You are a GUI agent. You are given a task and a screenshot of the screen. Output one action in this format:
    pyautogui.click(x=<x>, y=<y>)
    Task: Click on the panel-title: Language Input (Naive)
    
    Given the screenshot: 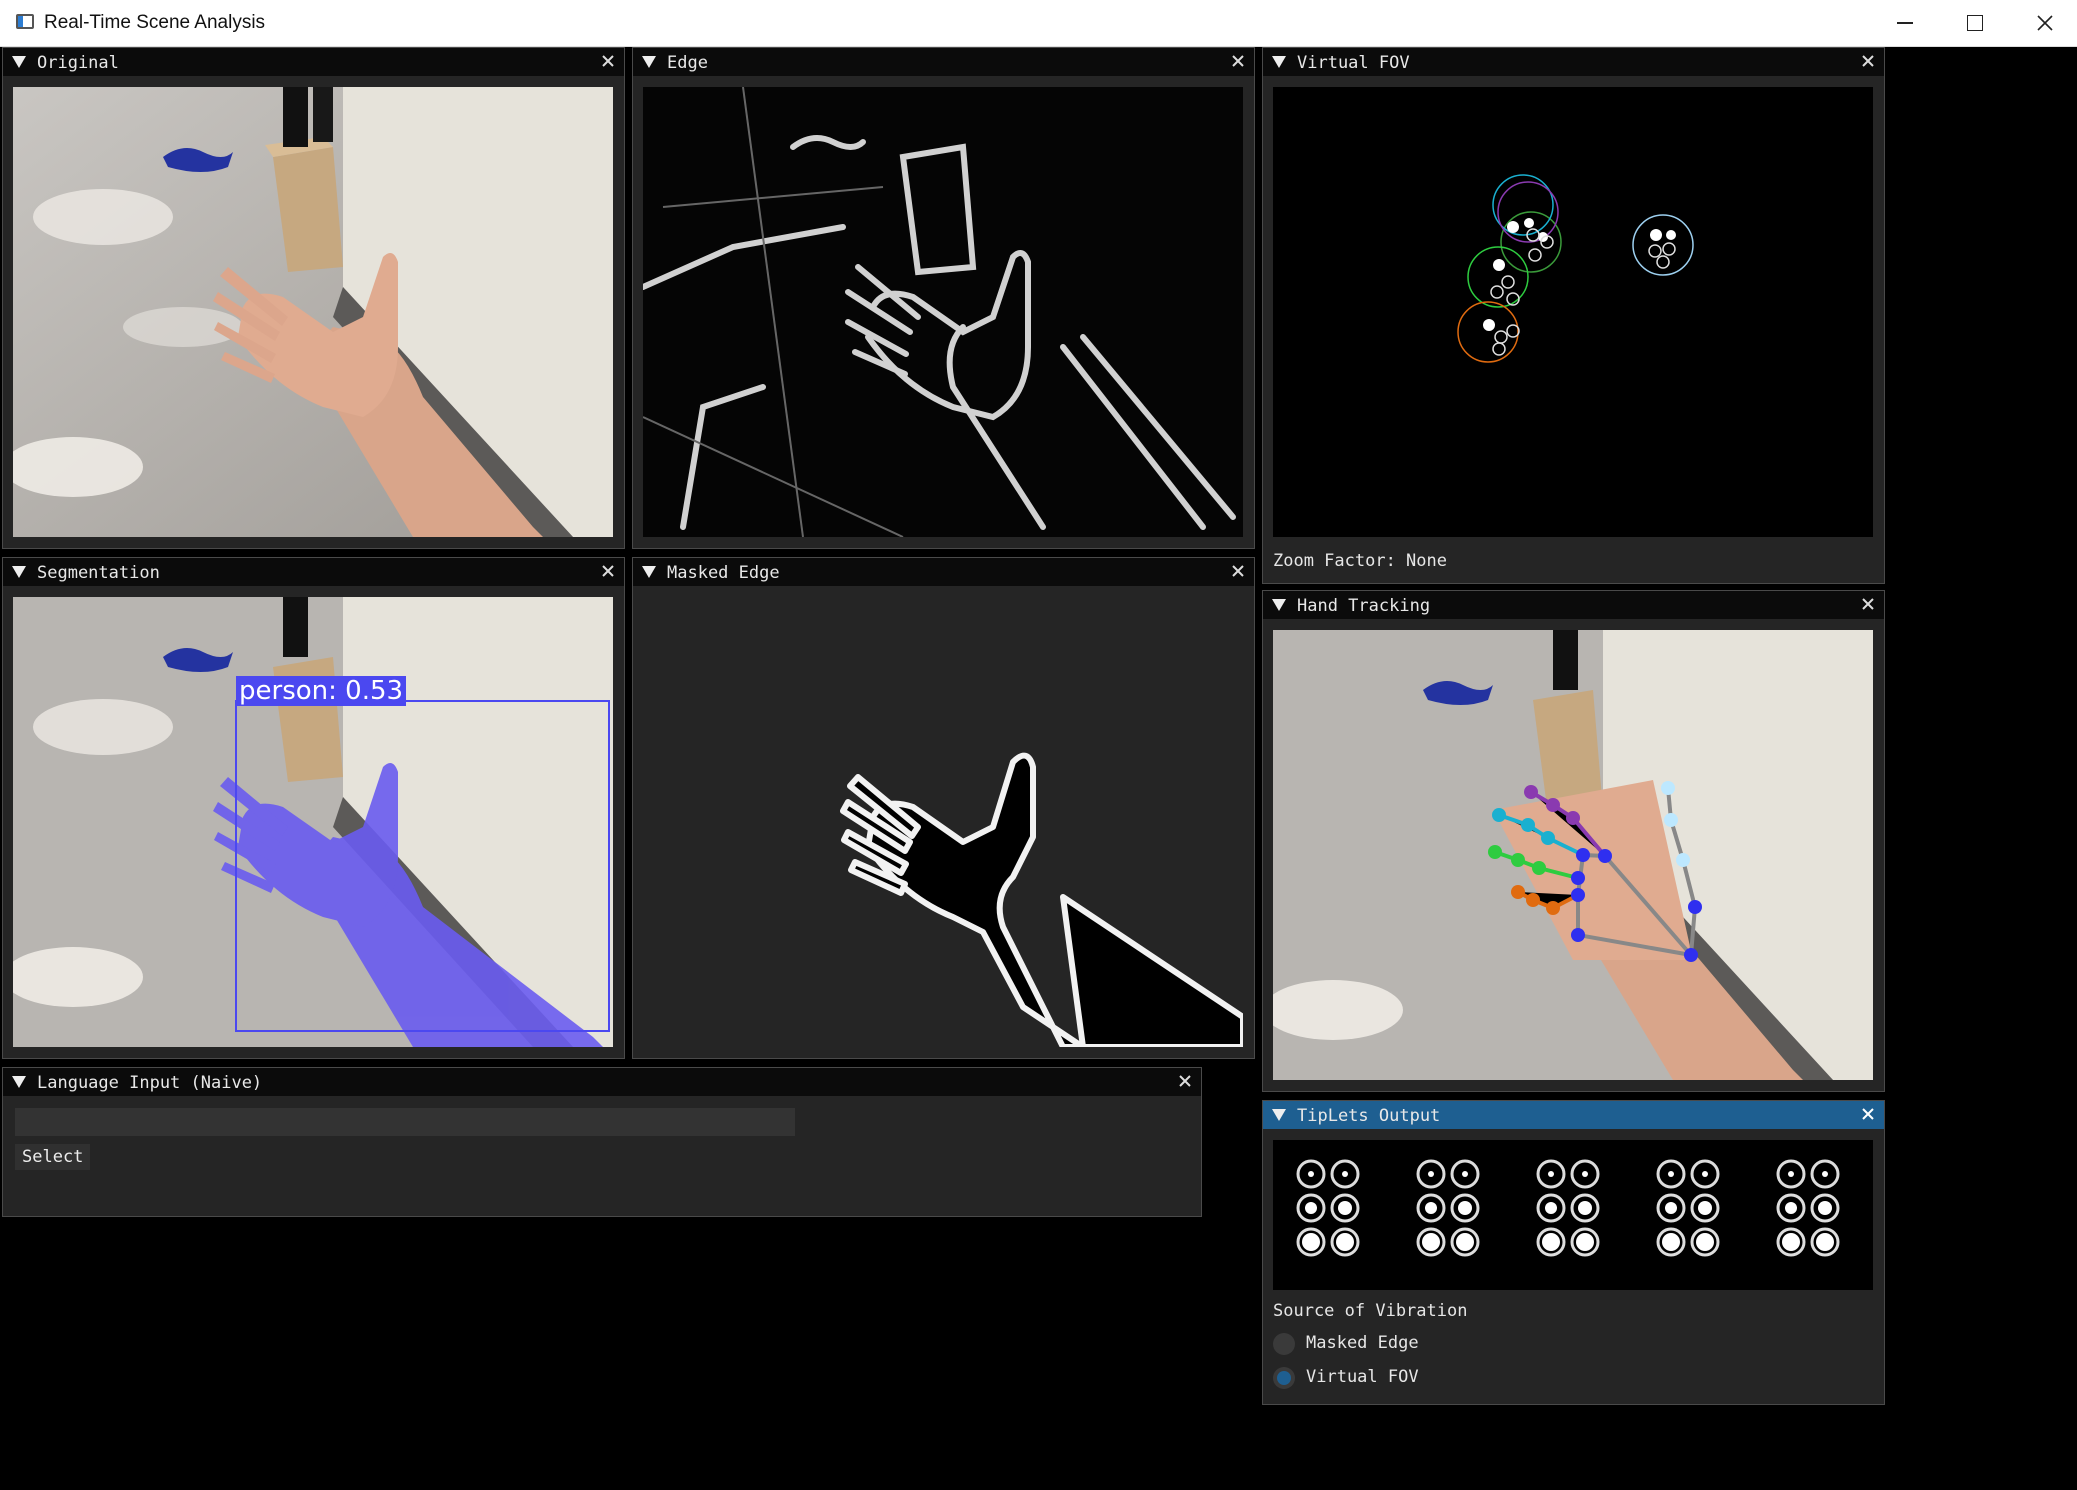 What is the action you would take?
    pyautogui.click(x=150, y=1083)
    